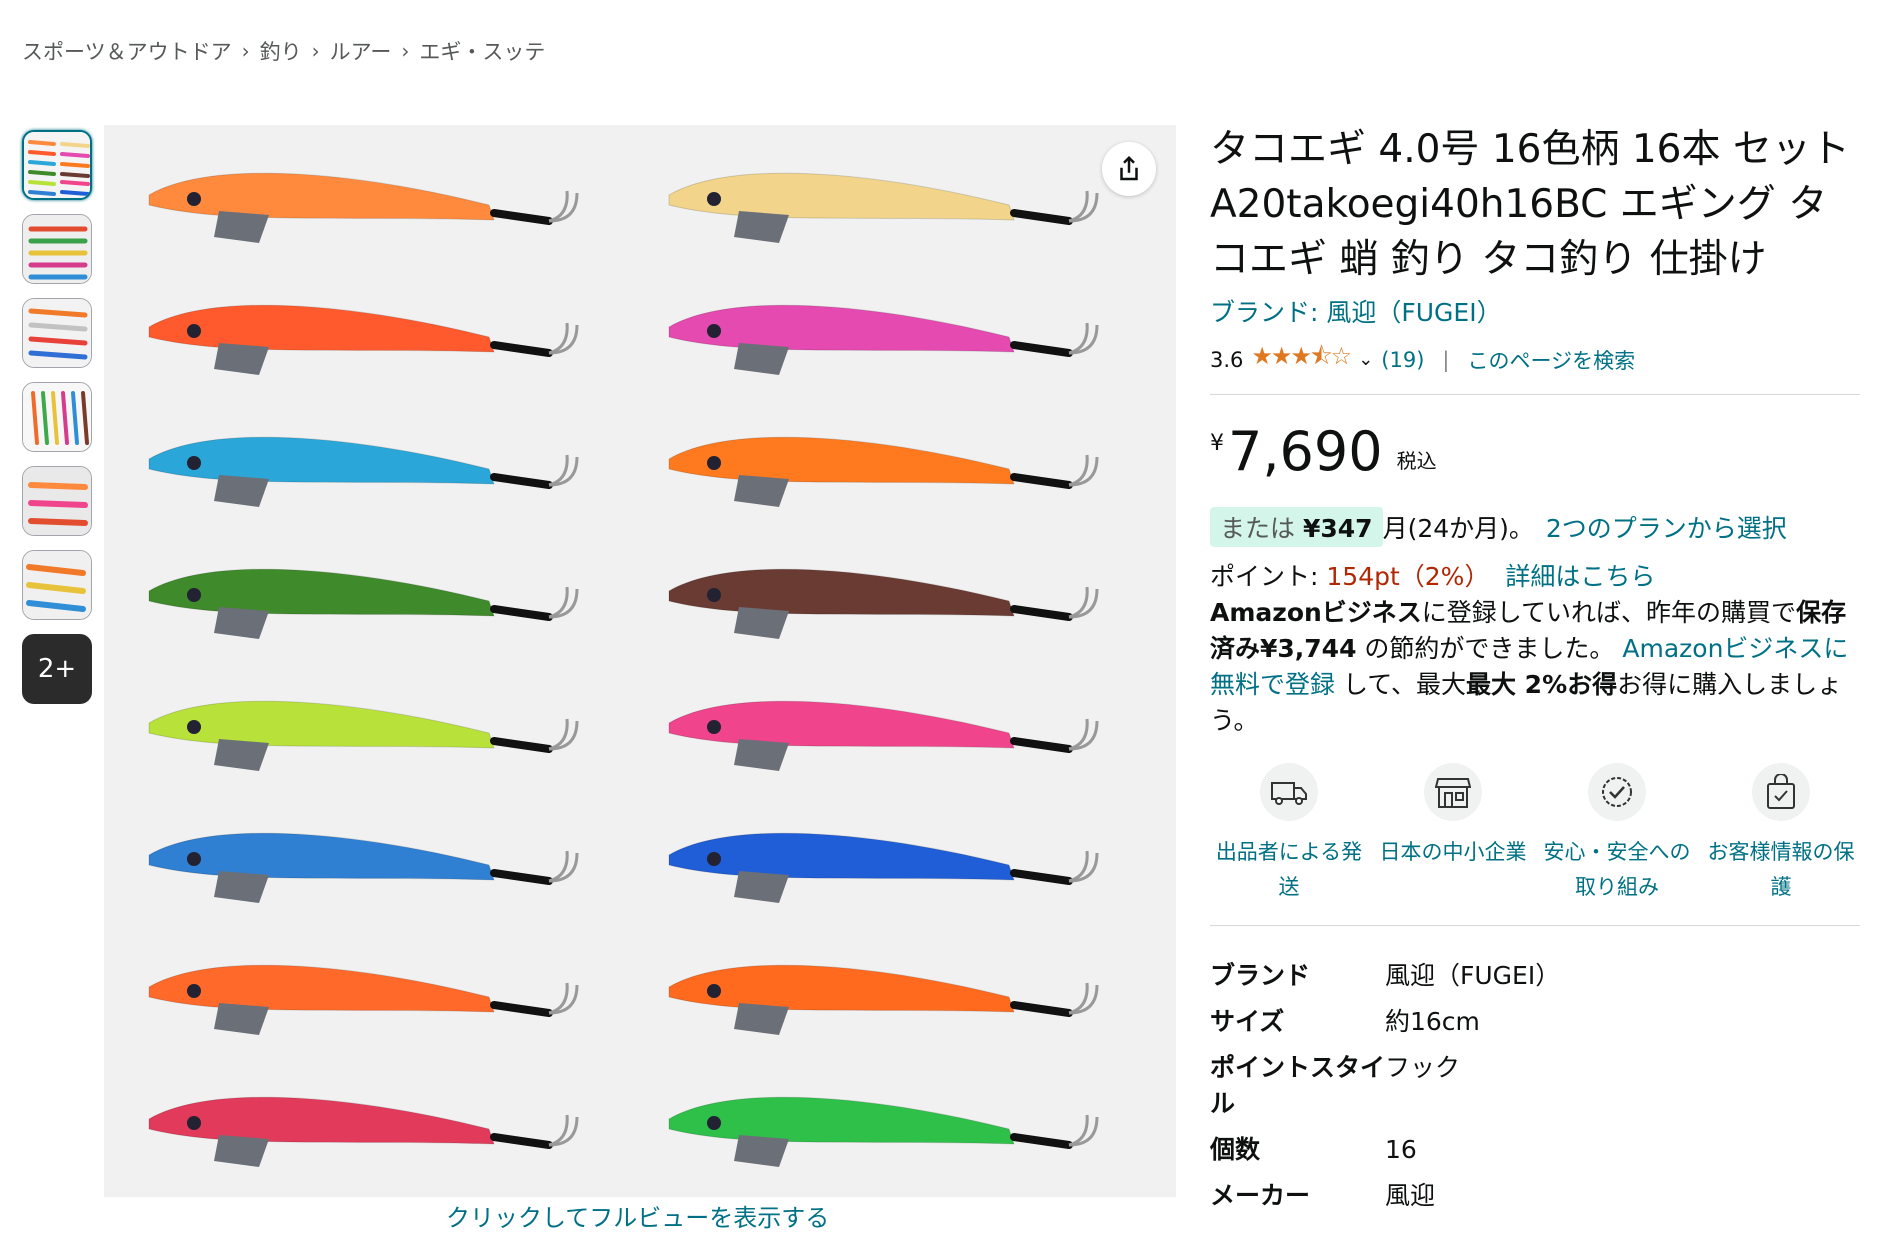 The height and width of the screenshot is (1238, 1892). Describe the element at coordinates (1453, 834) in the screenshot. I see `badge-small-business: 日本の中小企業` at that location.